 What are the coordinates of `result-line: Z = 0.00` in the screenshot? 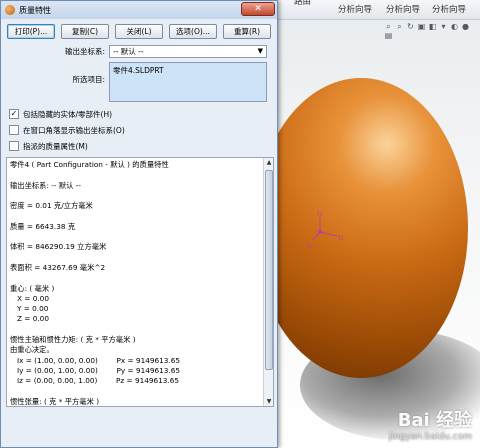 It's located at (29, 319).